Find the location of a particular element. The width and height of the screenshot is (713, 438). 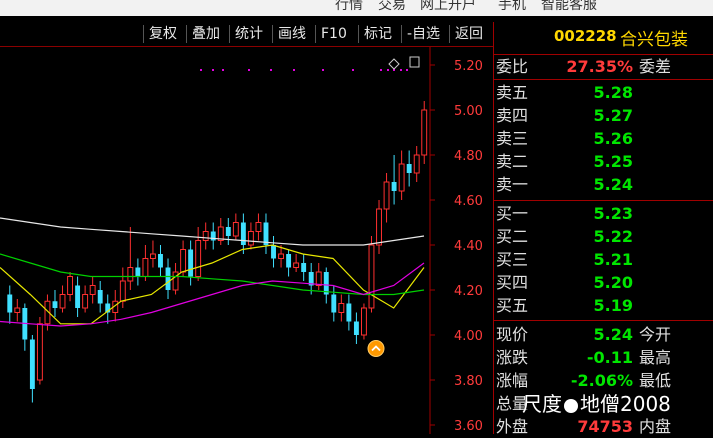

stock-name: 合兴包装 is located at coordinates (654, 40).